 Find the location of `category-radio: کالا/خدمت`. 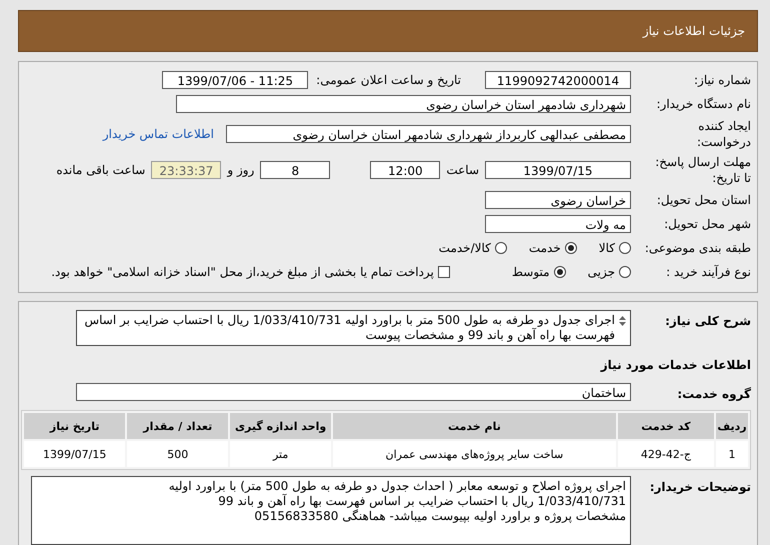

category-radio: کالا/خدمت is located at coordinates (472, 248).